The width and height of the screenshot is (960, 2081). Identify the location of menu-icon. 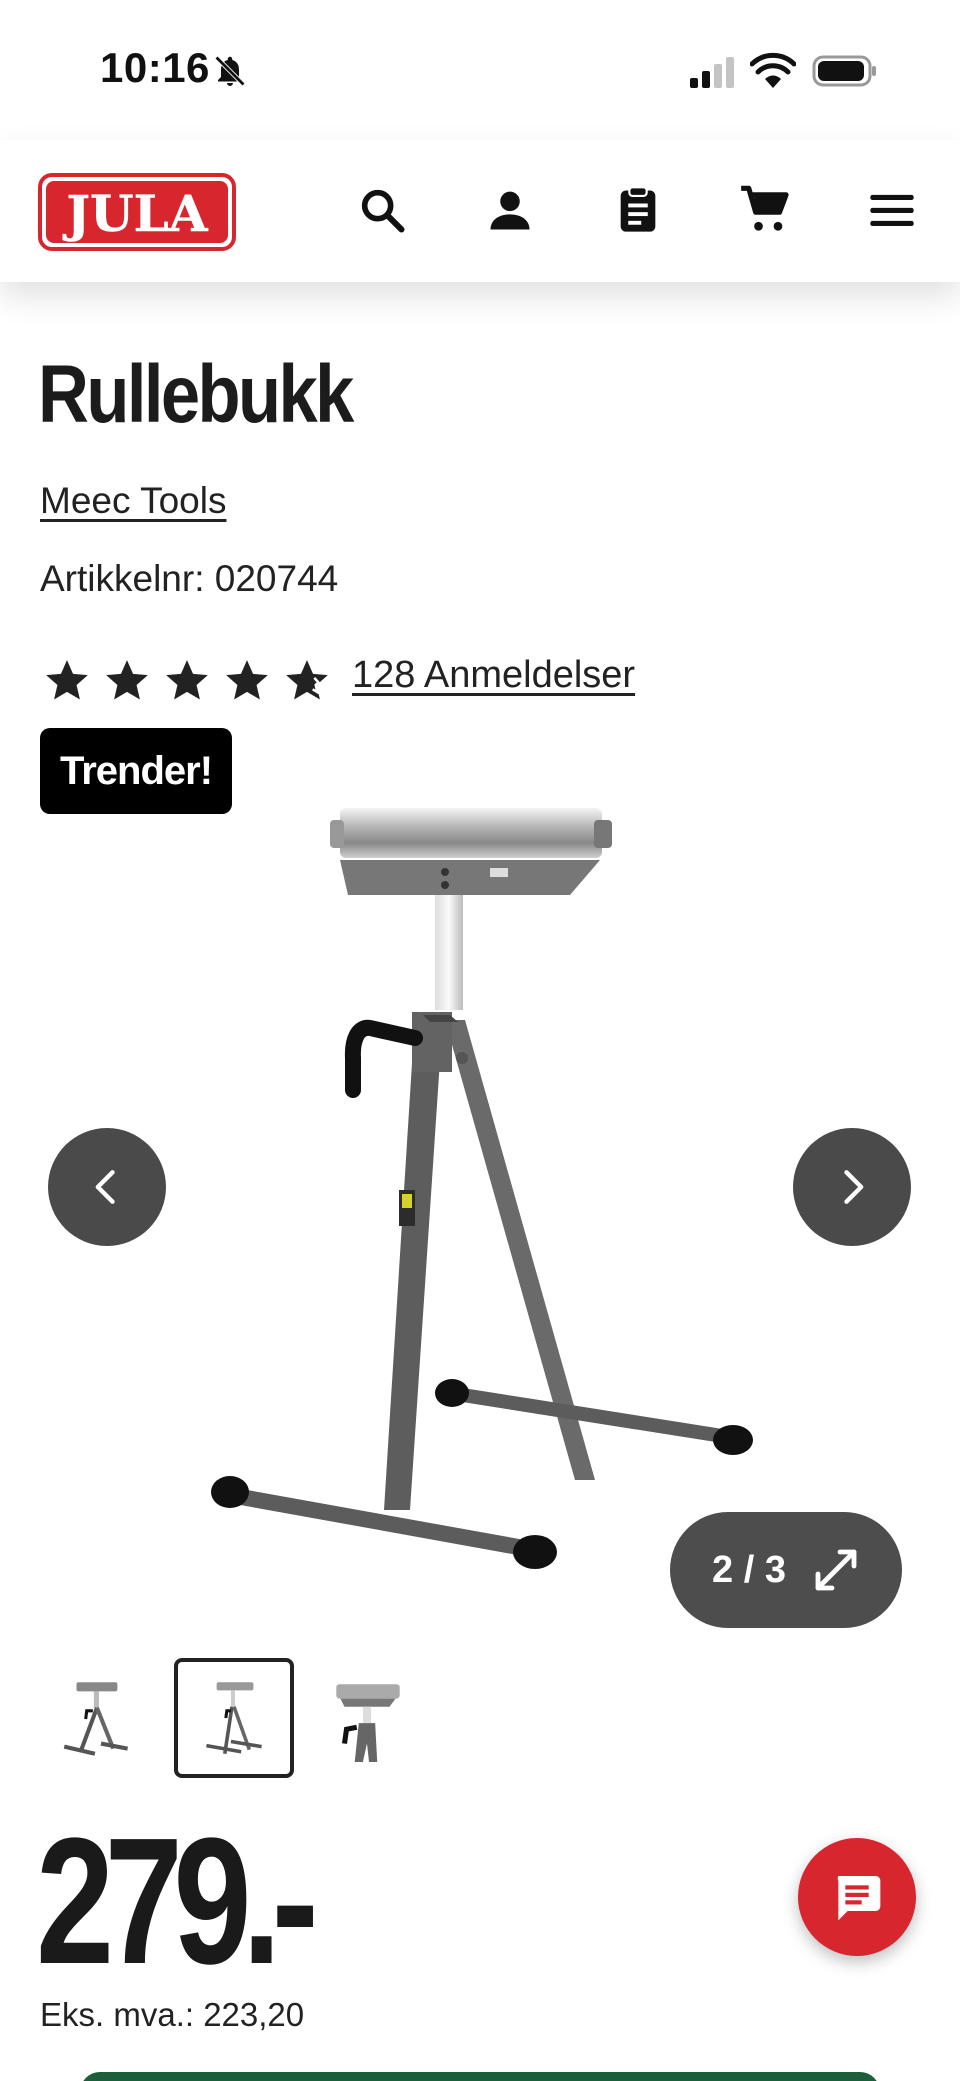
(892, 210).